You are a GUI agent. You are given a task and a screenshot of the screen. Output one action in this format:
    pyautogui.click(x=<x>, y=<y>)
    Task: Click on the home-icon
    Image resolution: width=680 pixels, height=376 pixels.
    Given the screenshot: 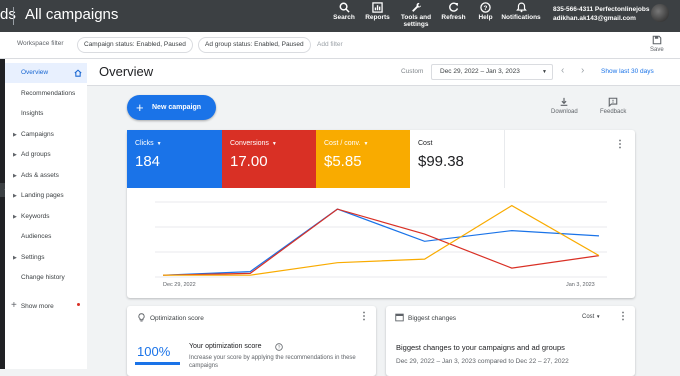 What is the action you would take?
    pyautogui.click(x=78, y=73)
    